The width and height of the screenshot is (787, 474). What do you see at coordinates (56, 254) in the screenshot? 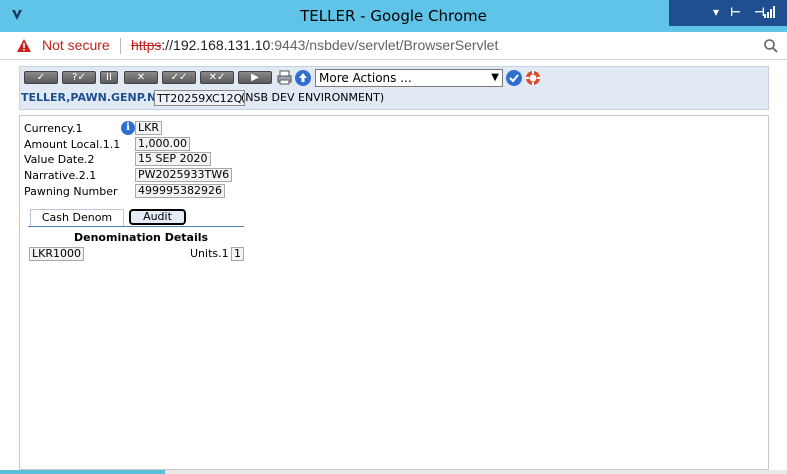
I see `denomination-code-field: LKR1000` at bounding box center [56, 254].